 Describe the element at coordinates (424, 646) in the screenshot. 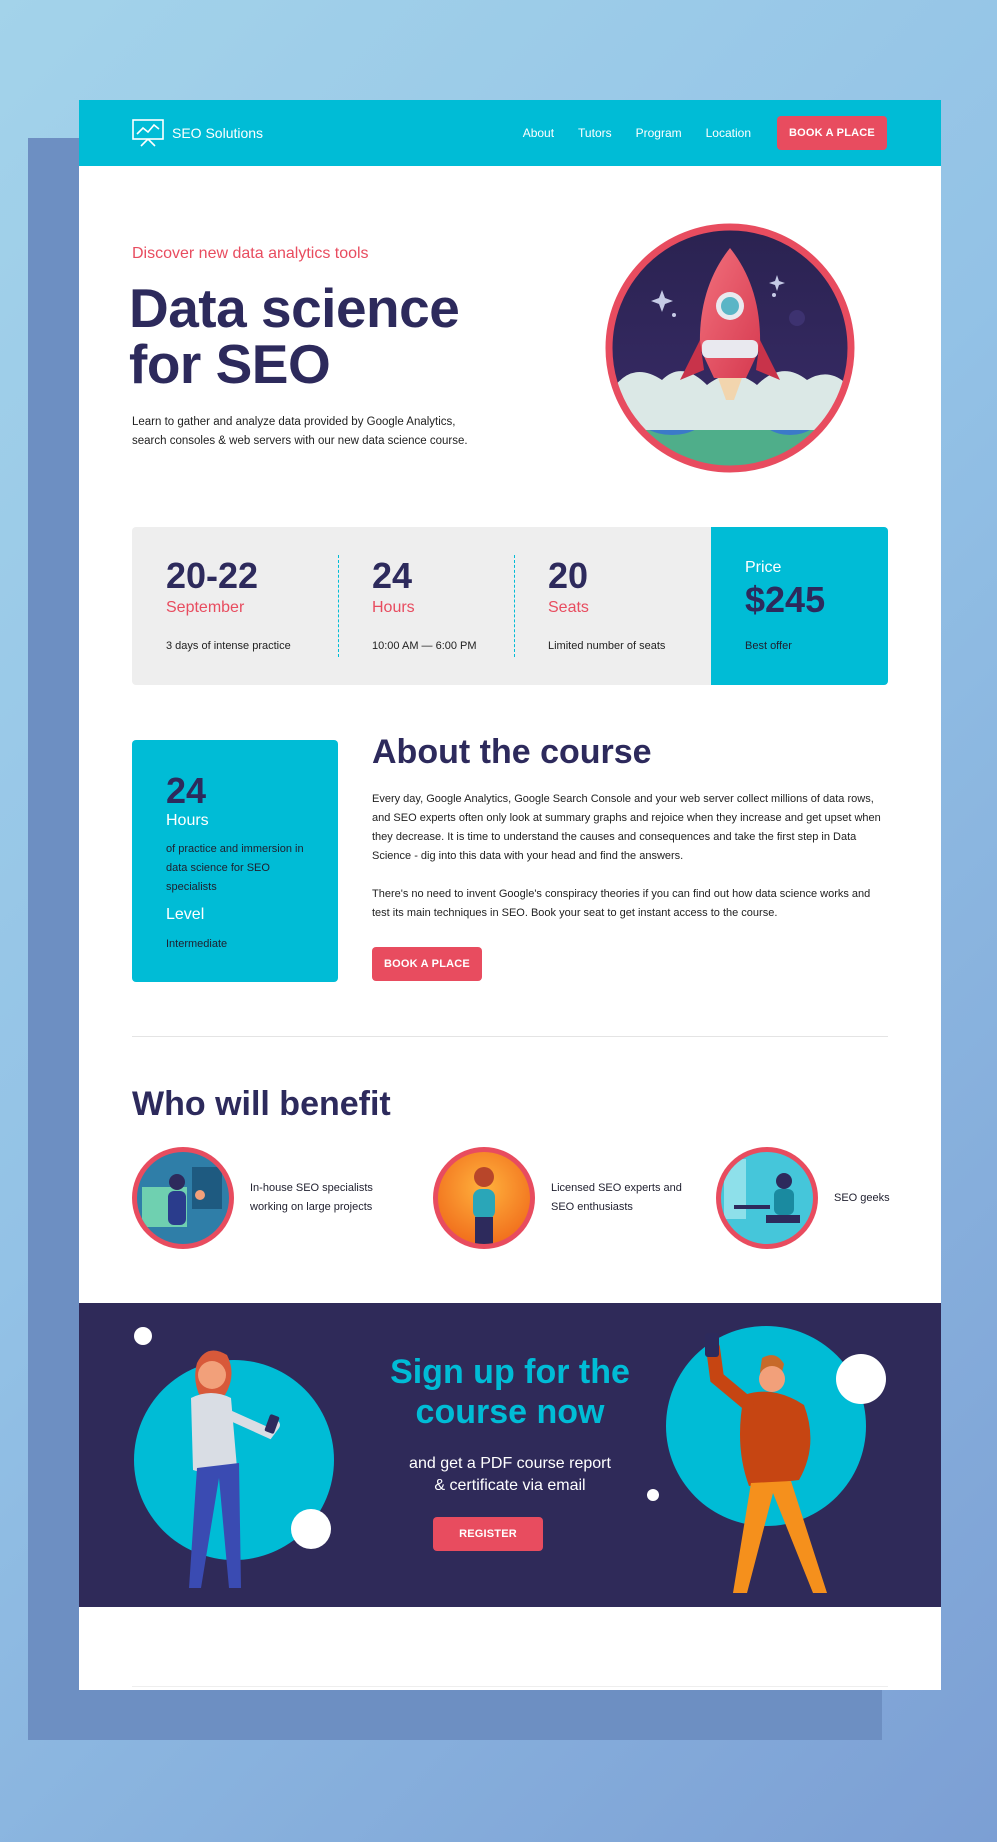

I see `stat-hours-note: 10:00 AM — 6:00 PM` at that location.